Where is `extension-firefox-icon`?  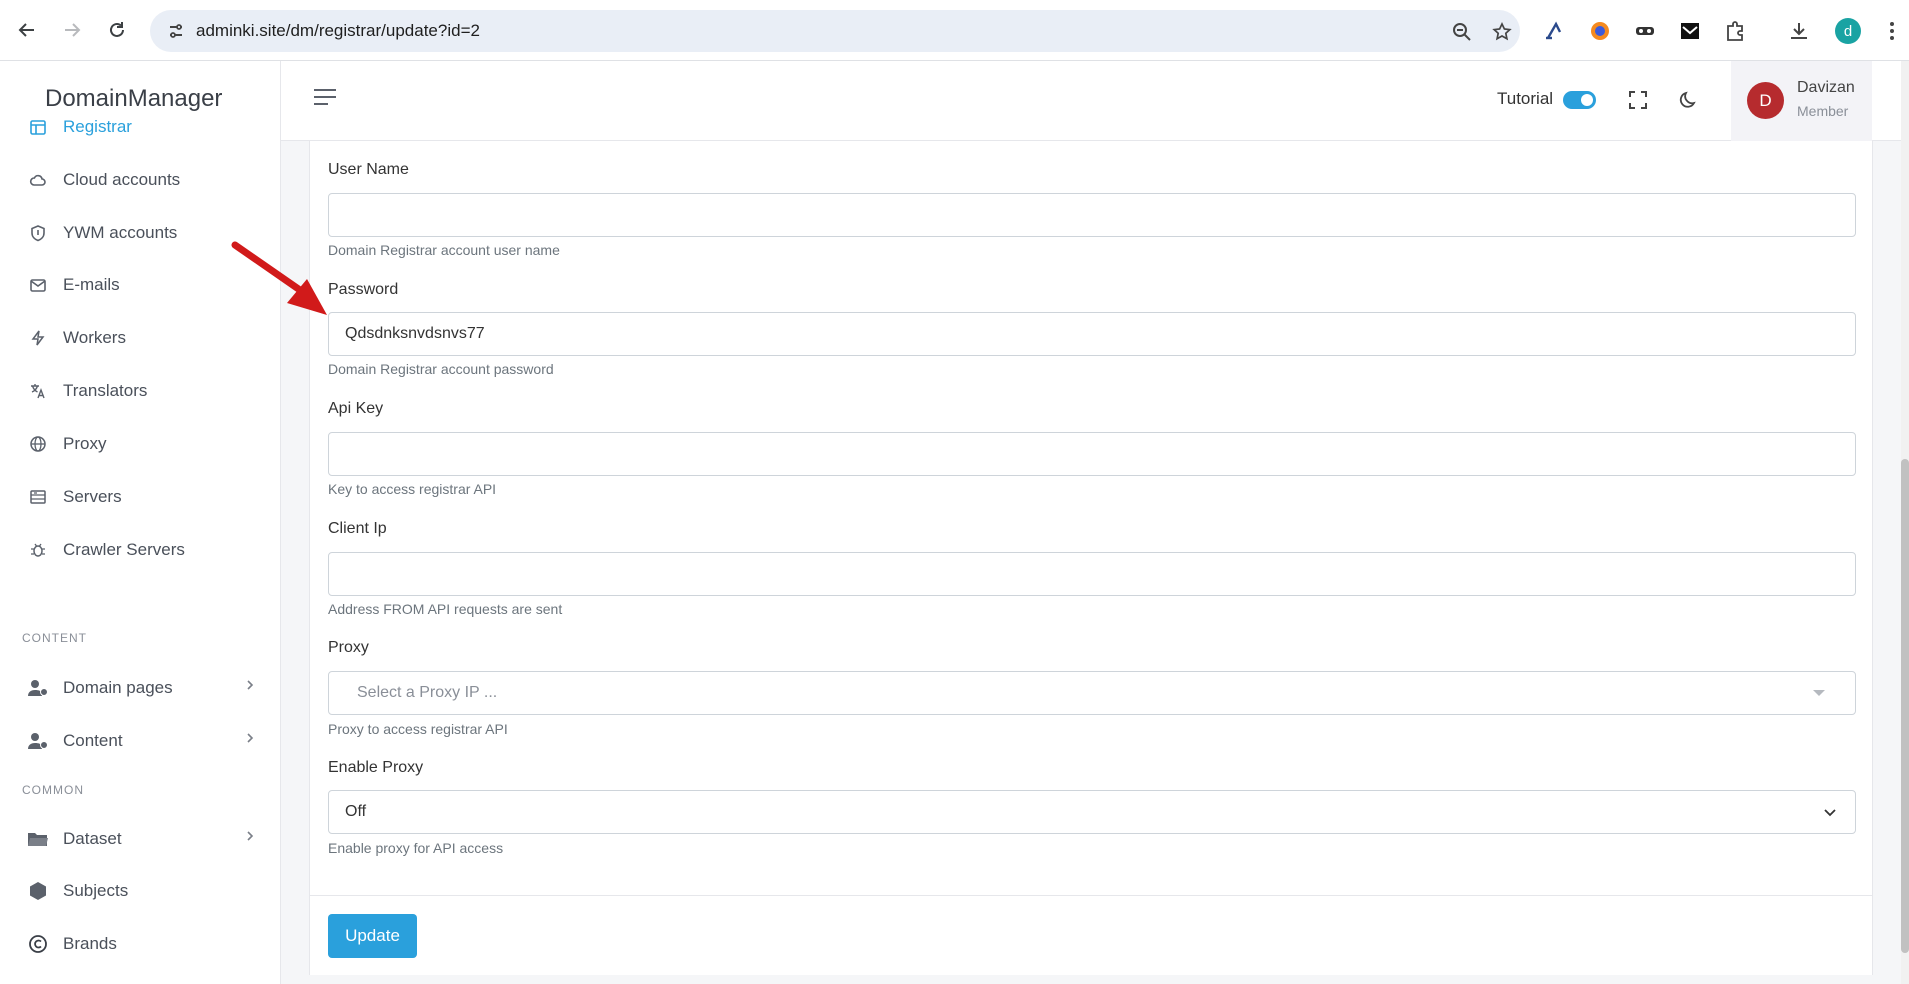
extension-firefox-icon is located at coordinates (1600, 31).